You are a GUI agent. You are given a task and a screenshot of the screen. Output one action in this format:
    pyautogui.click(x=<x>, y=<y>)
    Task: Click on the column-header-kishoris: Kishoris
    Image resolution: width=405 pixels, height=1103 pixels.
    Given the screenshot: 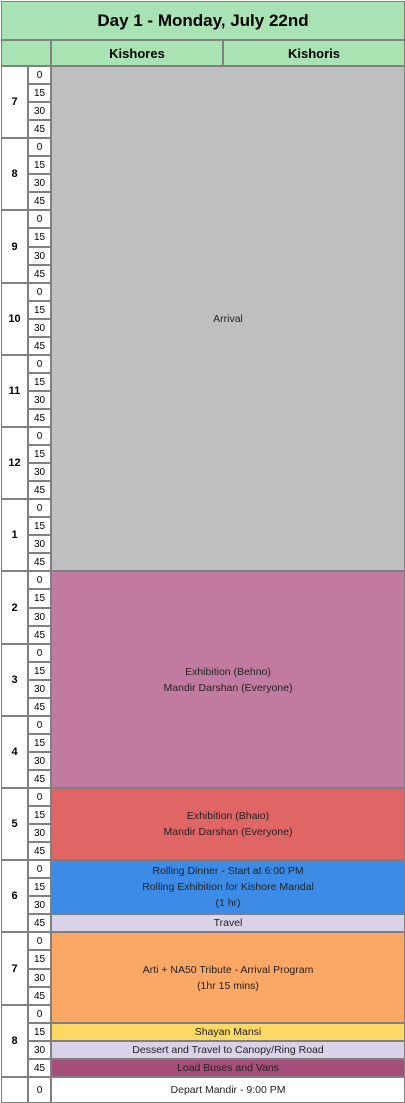 What is the action you would take?
    pyautogui.click(x=314, y=53)
    